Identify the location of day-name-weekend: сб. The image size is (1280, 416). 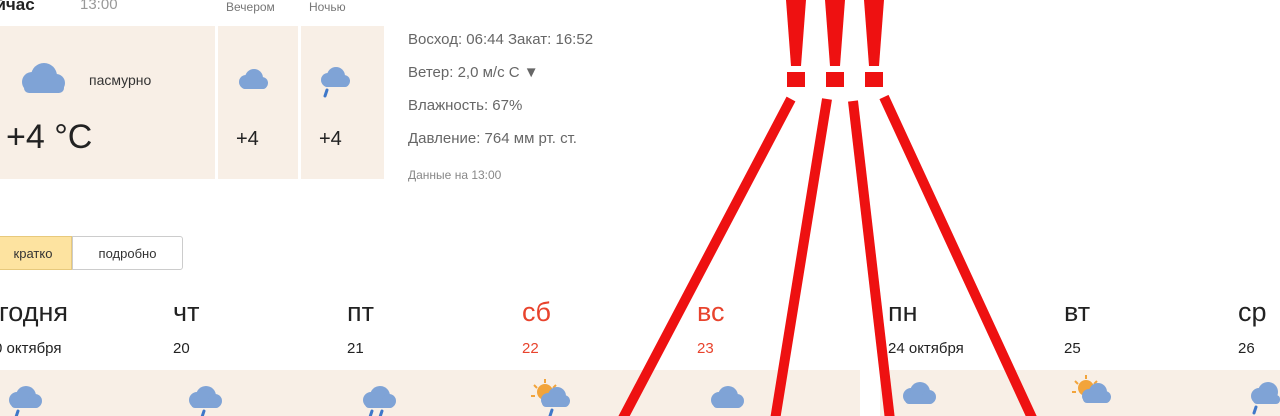
(536, 312).